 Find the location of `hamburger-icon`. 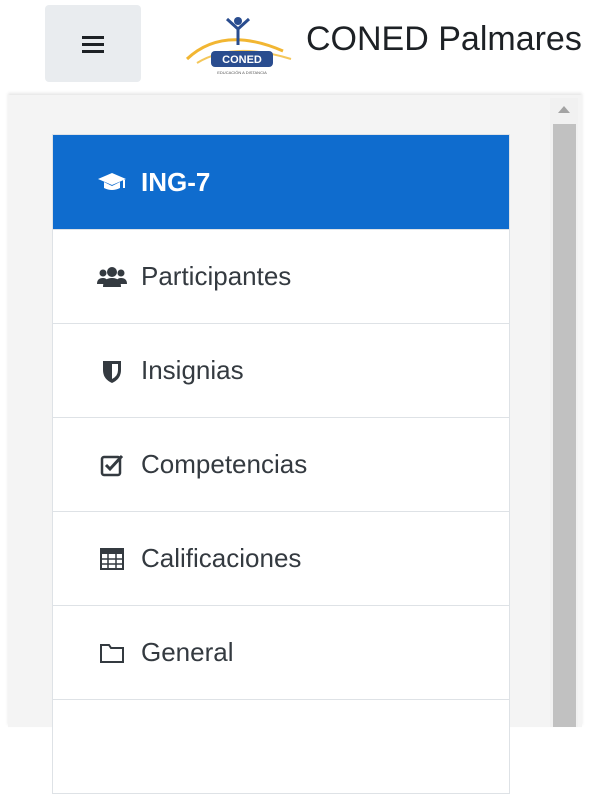

hamburger-icon is located at coordinates (93, 44).